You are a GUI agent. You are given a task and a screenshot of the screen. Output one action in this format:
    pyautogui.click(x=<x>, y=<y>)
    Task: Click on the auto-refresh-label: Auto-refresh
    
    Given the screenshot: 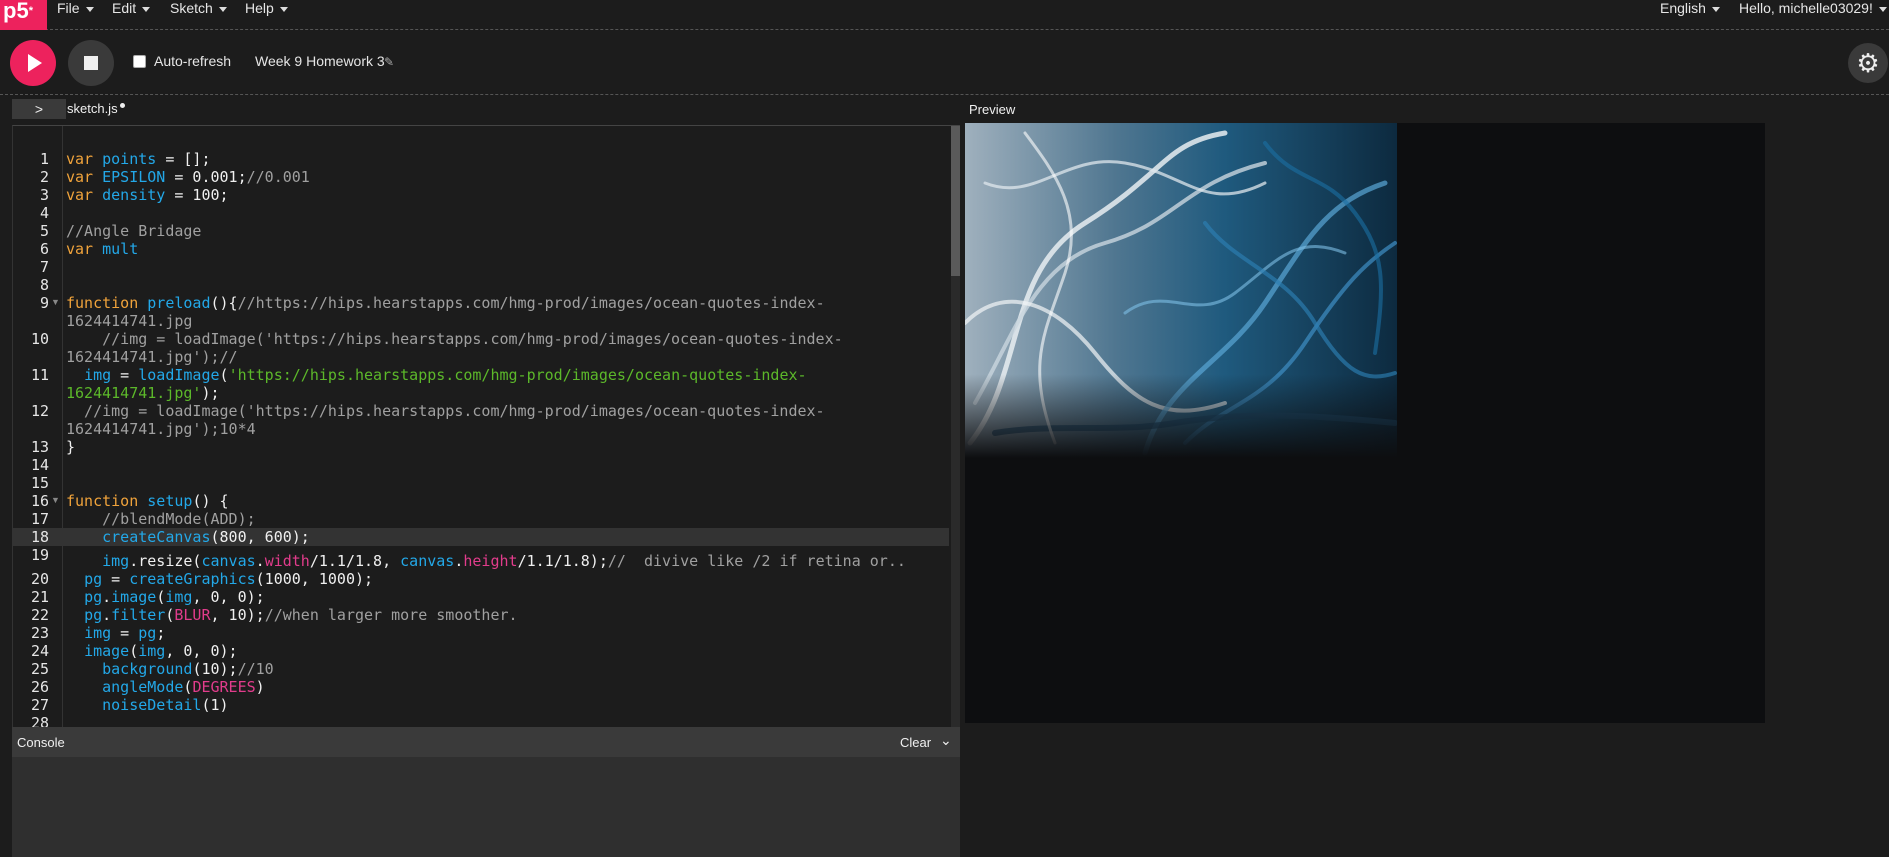 What is the action you would take?
    pyautogui.click(x=193, y=61)
    